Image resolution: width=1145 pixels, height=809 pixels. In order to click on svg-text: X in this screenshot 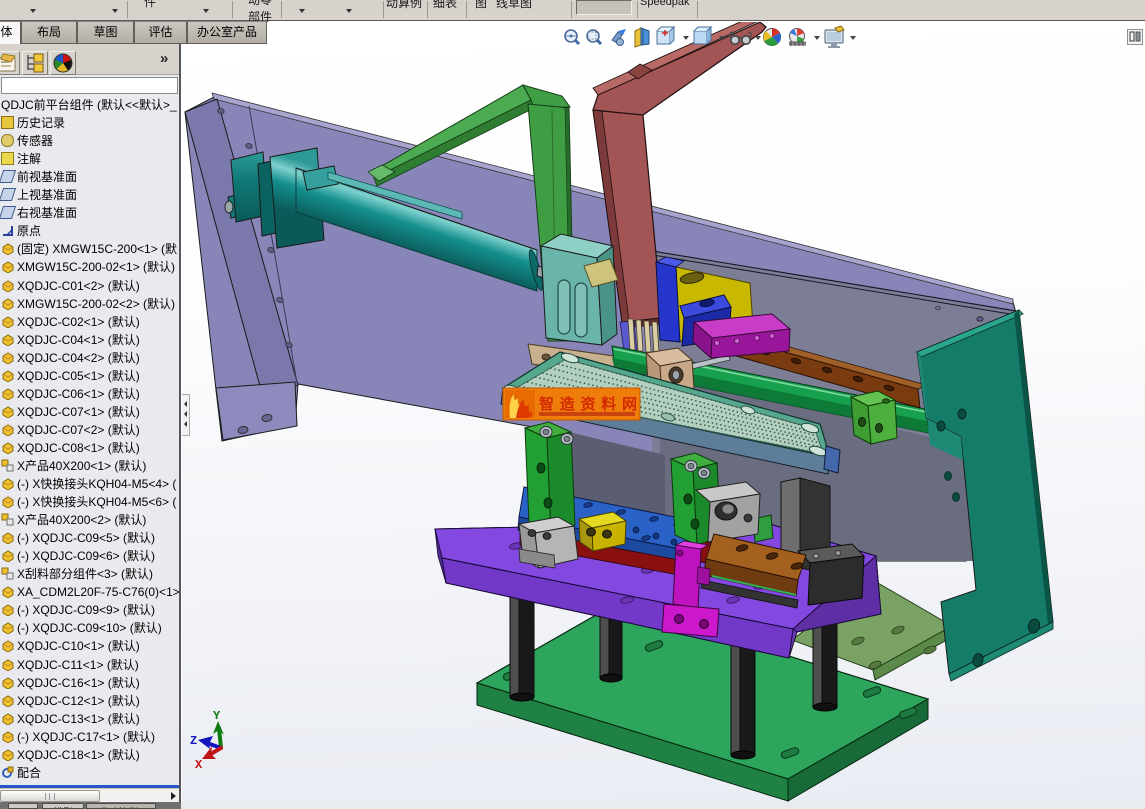, I will do `click(199, 765)`.